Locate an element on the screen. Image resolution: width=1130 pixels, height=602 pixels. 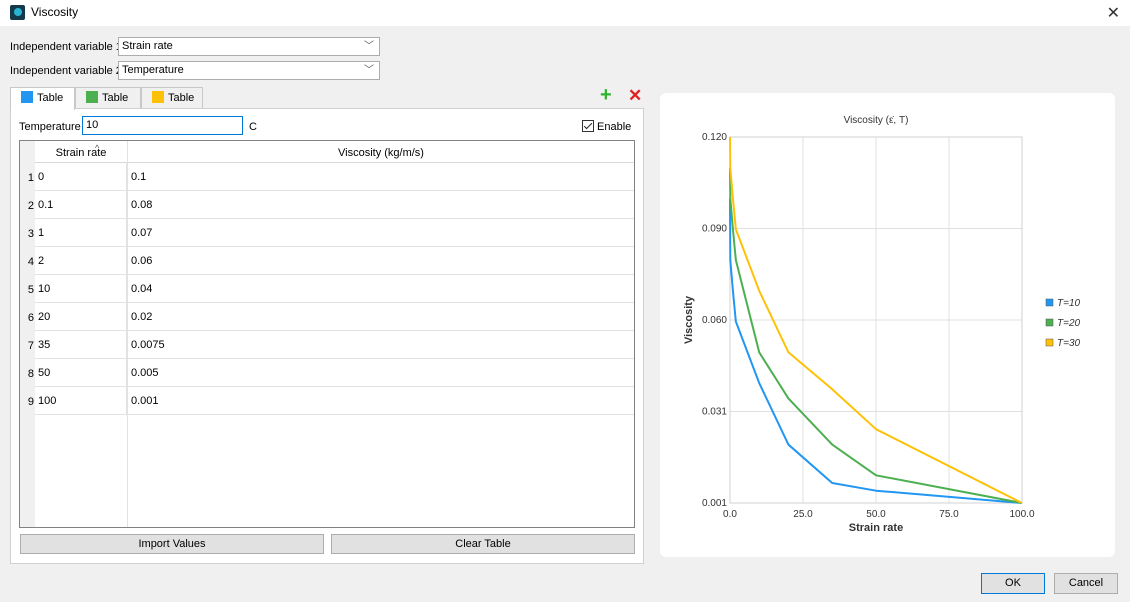
table-row: 3 1 0.07 is located at coordinates (327, 233).